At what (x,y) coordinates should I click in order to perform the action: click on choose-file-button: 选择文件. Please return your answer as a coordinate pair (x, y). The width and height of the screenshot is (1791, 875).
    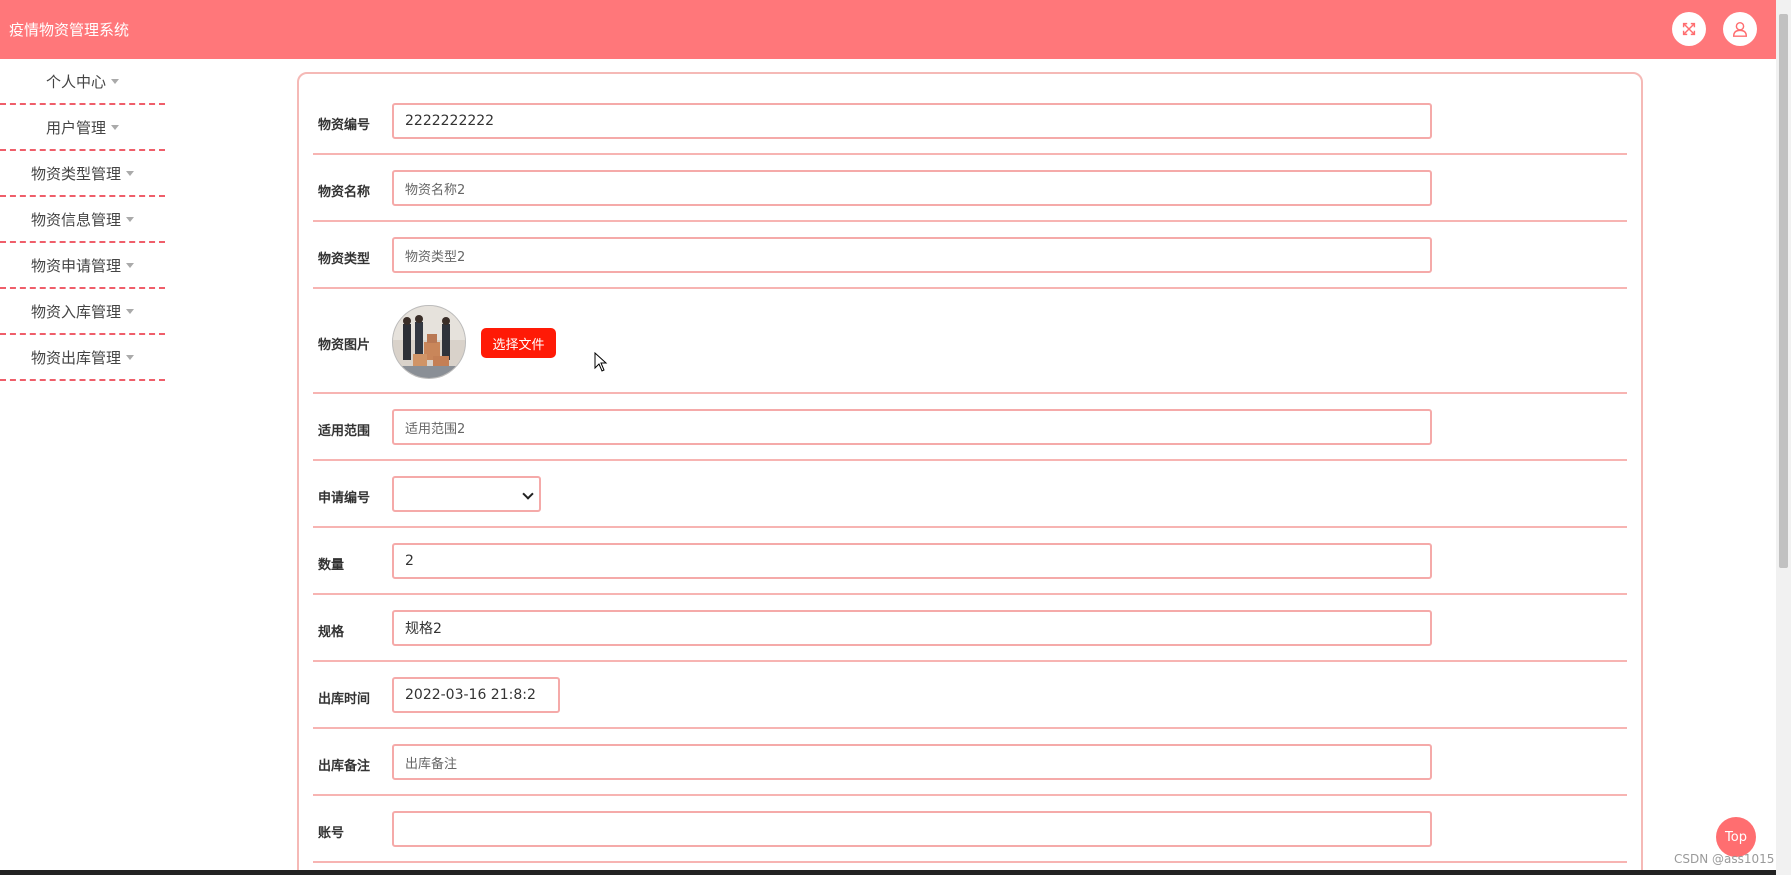
    Looking at the image, I should click on (518, 343).